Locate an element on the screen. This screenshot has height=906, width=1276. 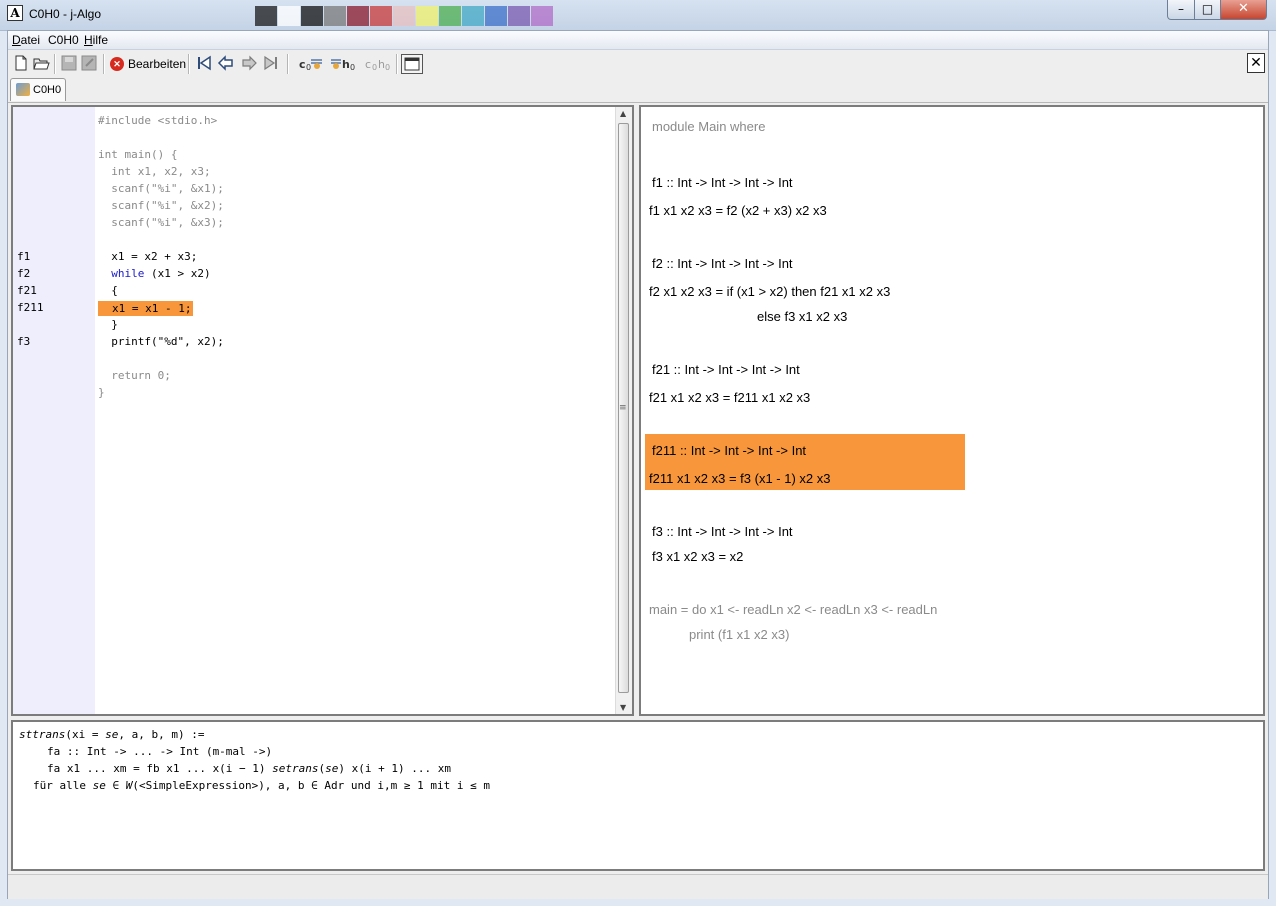
haskell-line: f3 :: Int -> Int -> Int -> Int is located at coordinates (722, 531).